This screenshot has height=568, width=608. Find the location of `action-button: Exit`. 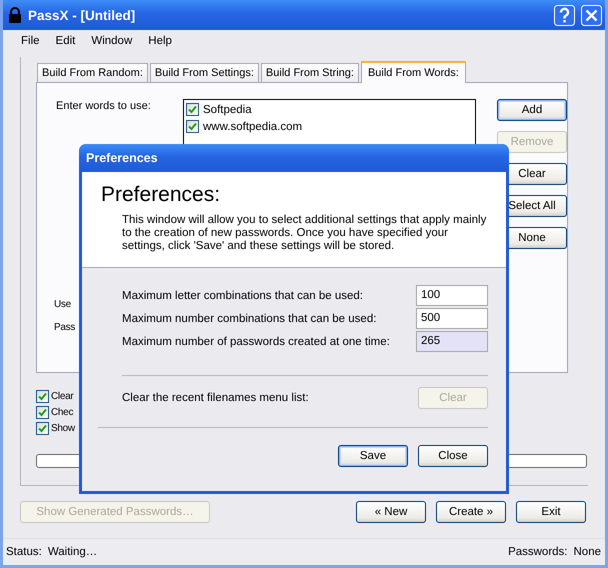

action-button: Exit is located at coordinates (551, 512).